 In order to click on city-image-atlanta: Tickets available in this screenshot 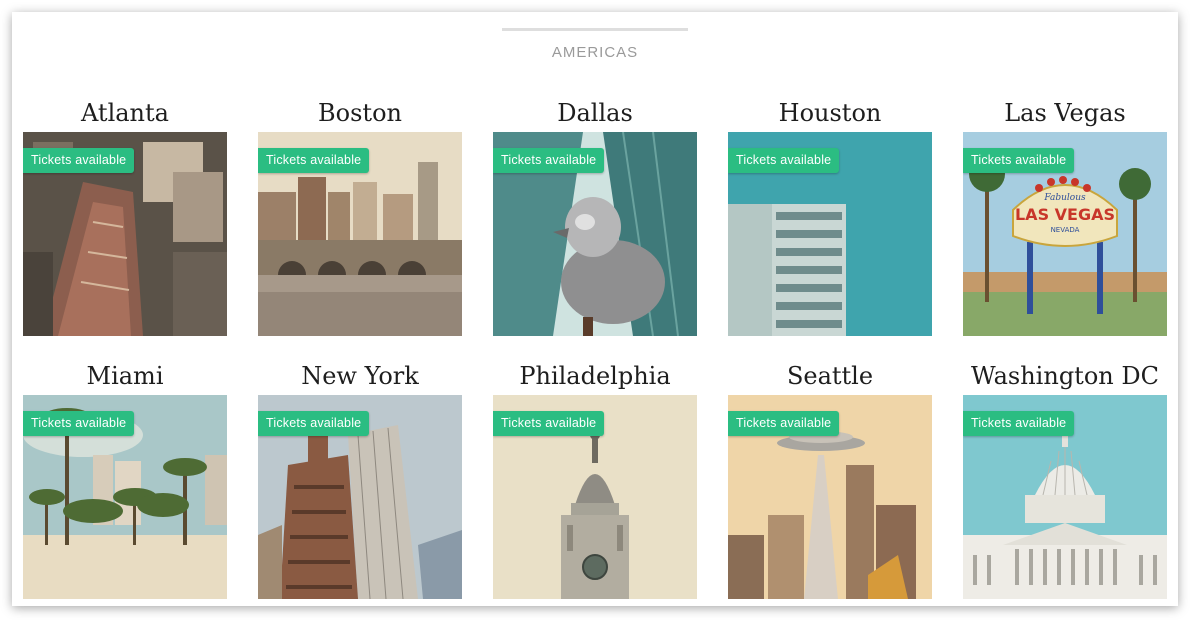, I will do `click(125, 234)`.